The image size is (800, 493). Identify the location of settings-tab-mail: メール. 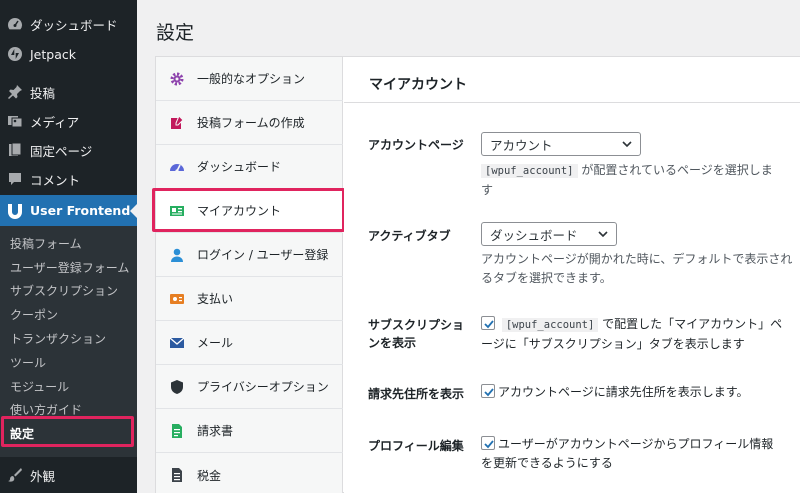
(249, 343).